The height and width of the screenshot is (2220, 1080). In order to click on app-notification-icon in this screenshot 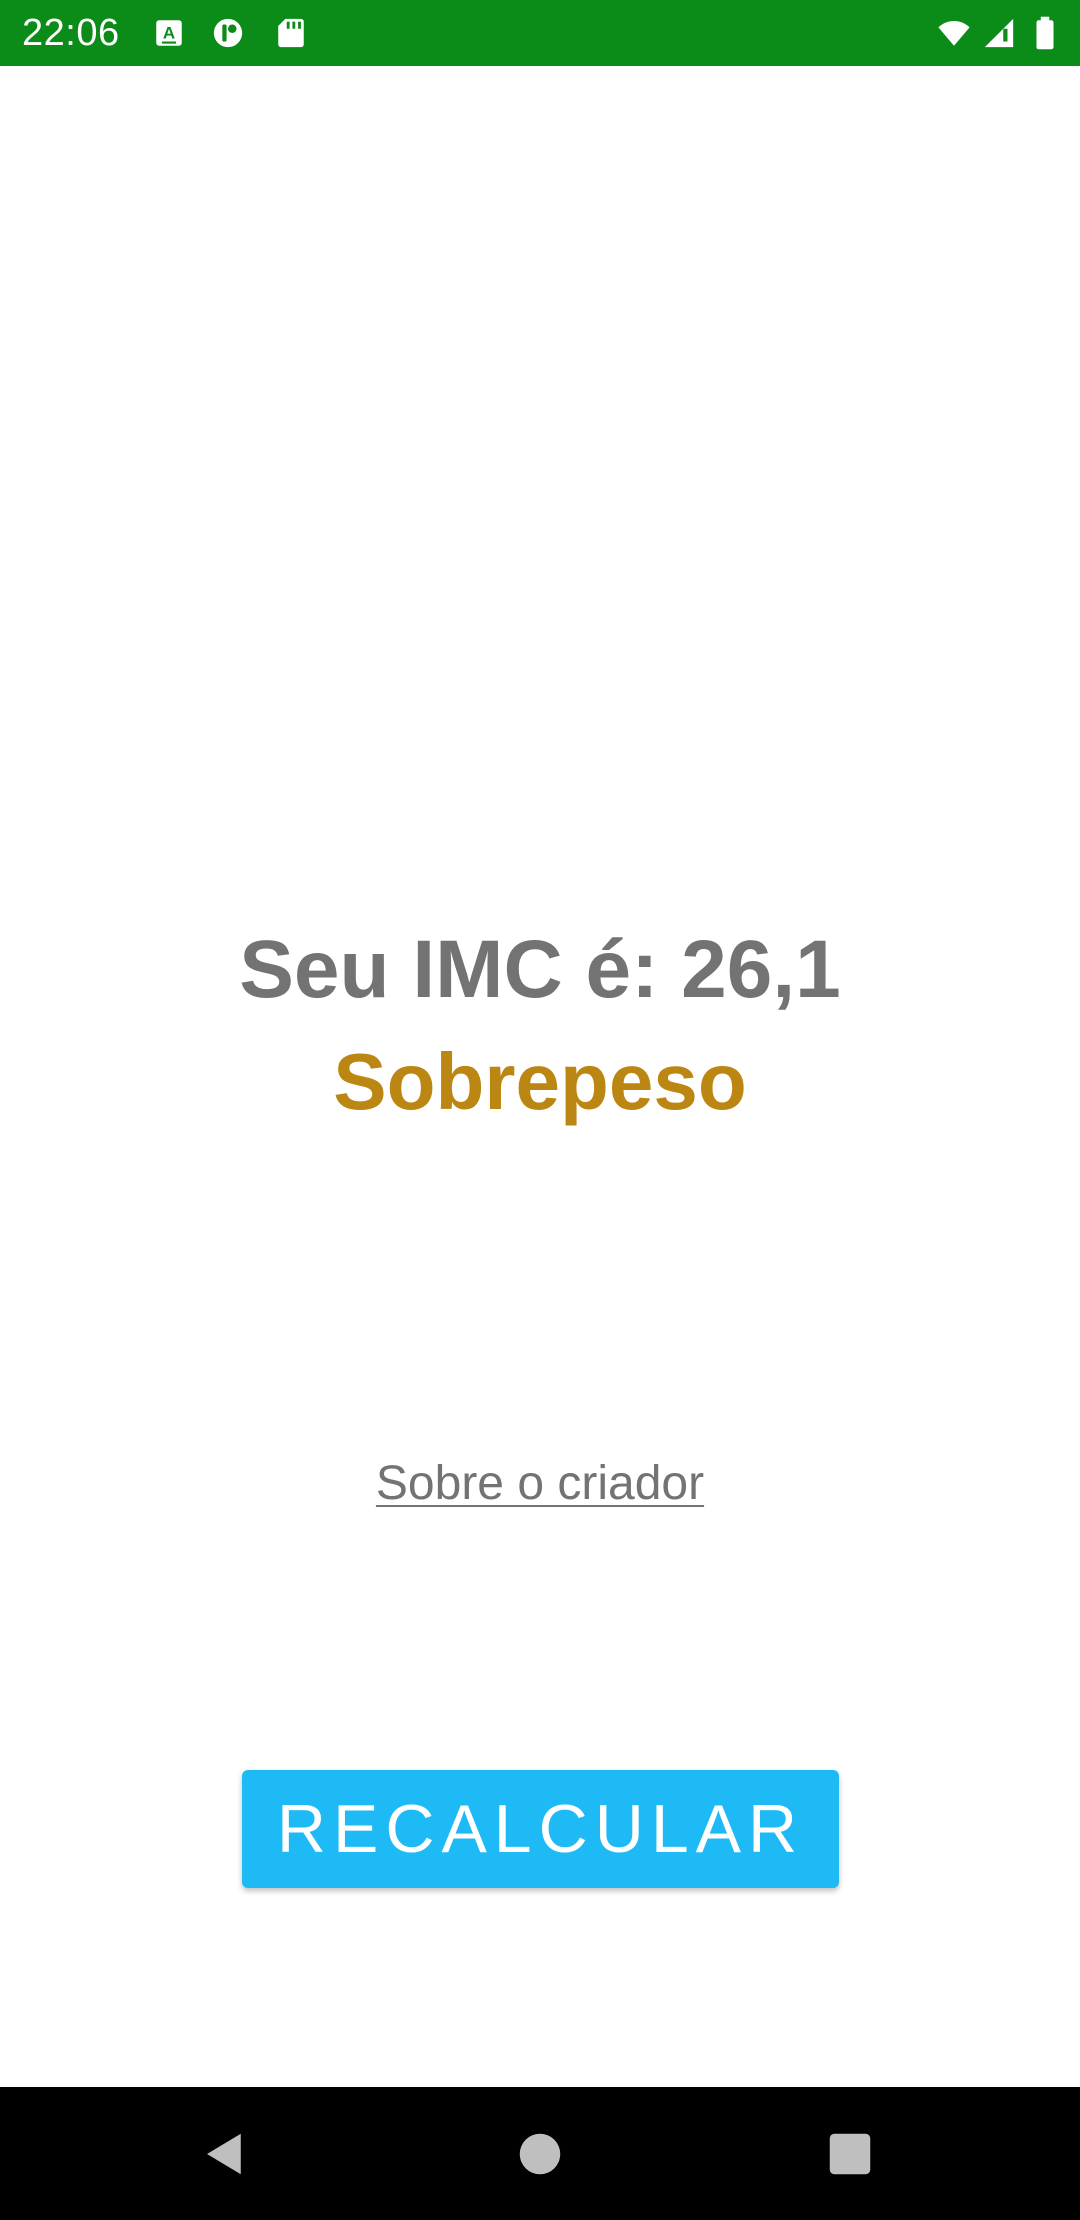, I will do `click(228, 33)`.